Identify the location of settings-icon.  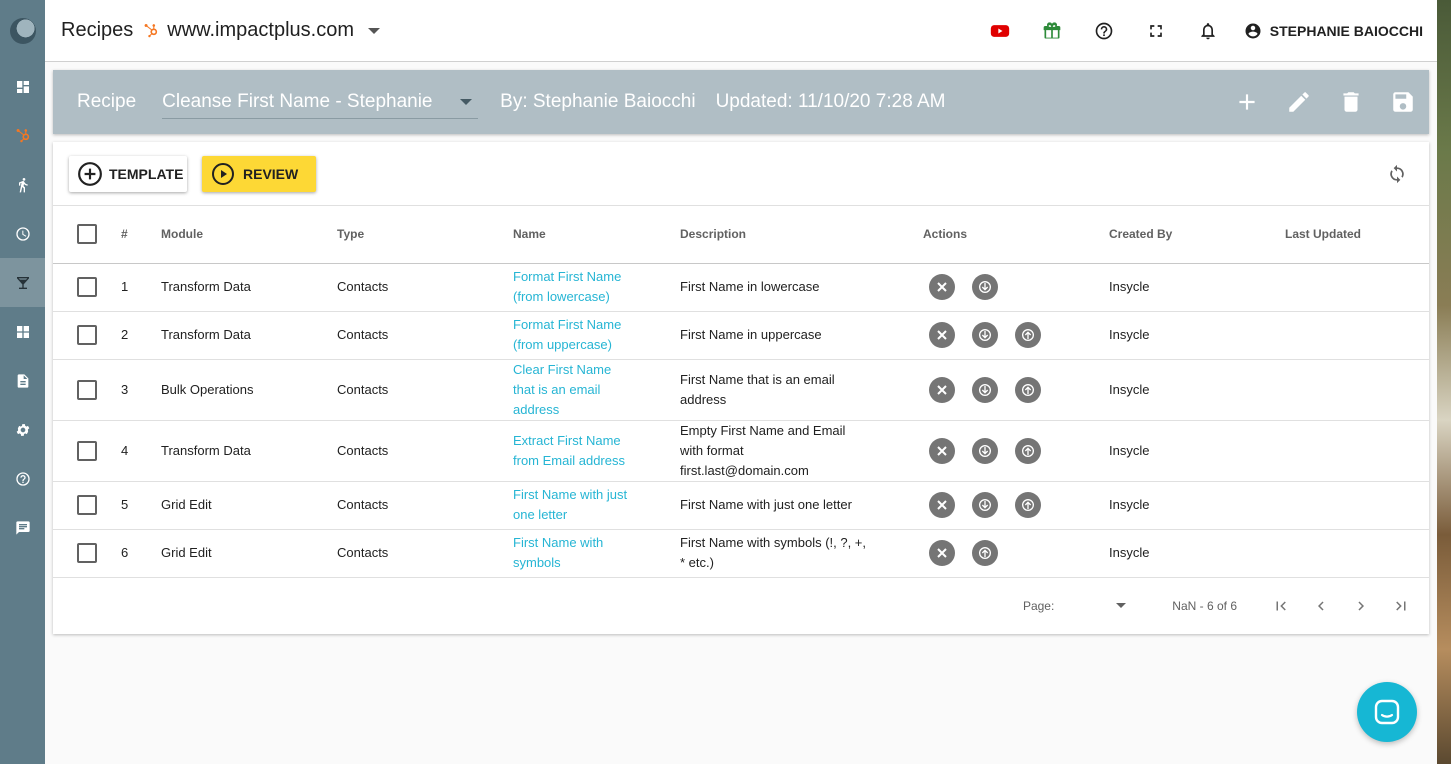
(22, 429).